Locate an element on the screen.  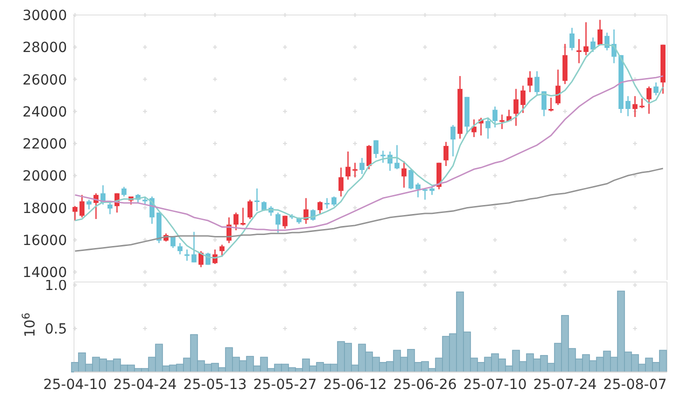
axis-tick-label: 20000 is located at coordinates (44, 176).